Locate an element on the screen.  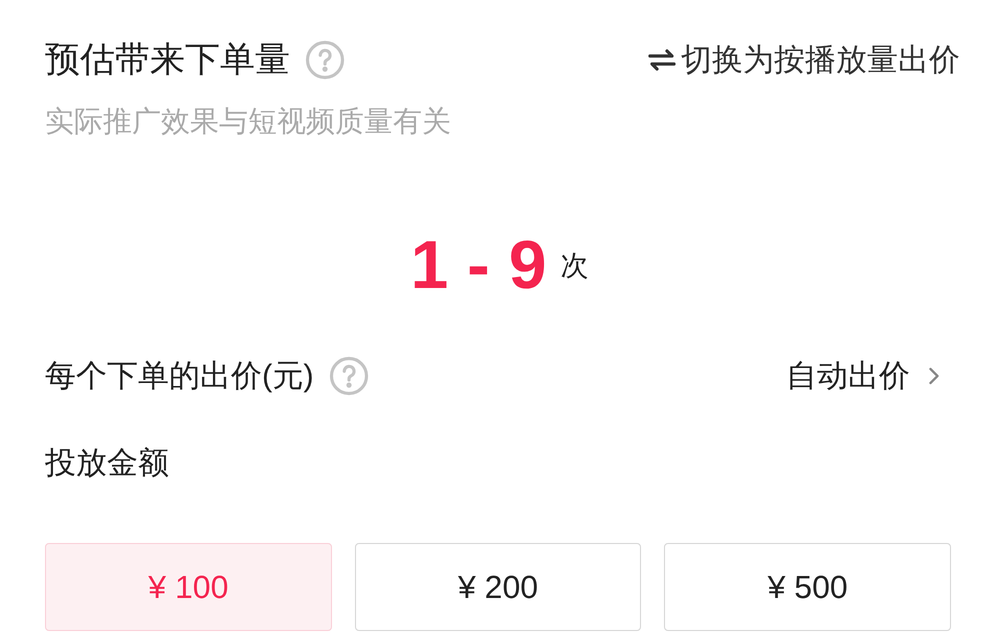
swap-icon is located at coordinates (662, 60).